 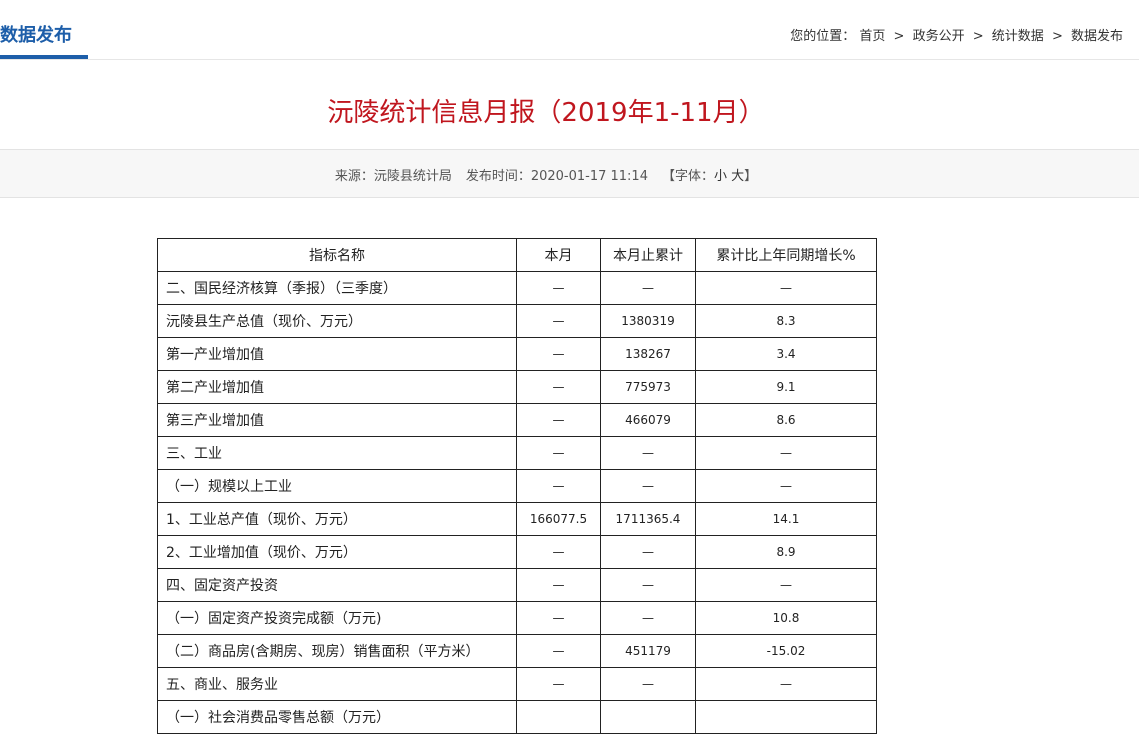 I want to click on cell-indicator-name: （二）商品房(含期房、现房）销售面积（平方米）, so click(x=337, y=651).